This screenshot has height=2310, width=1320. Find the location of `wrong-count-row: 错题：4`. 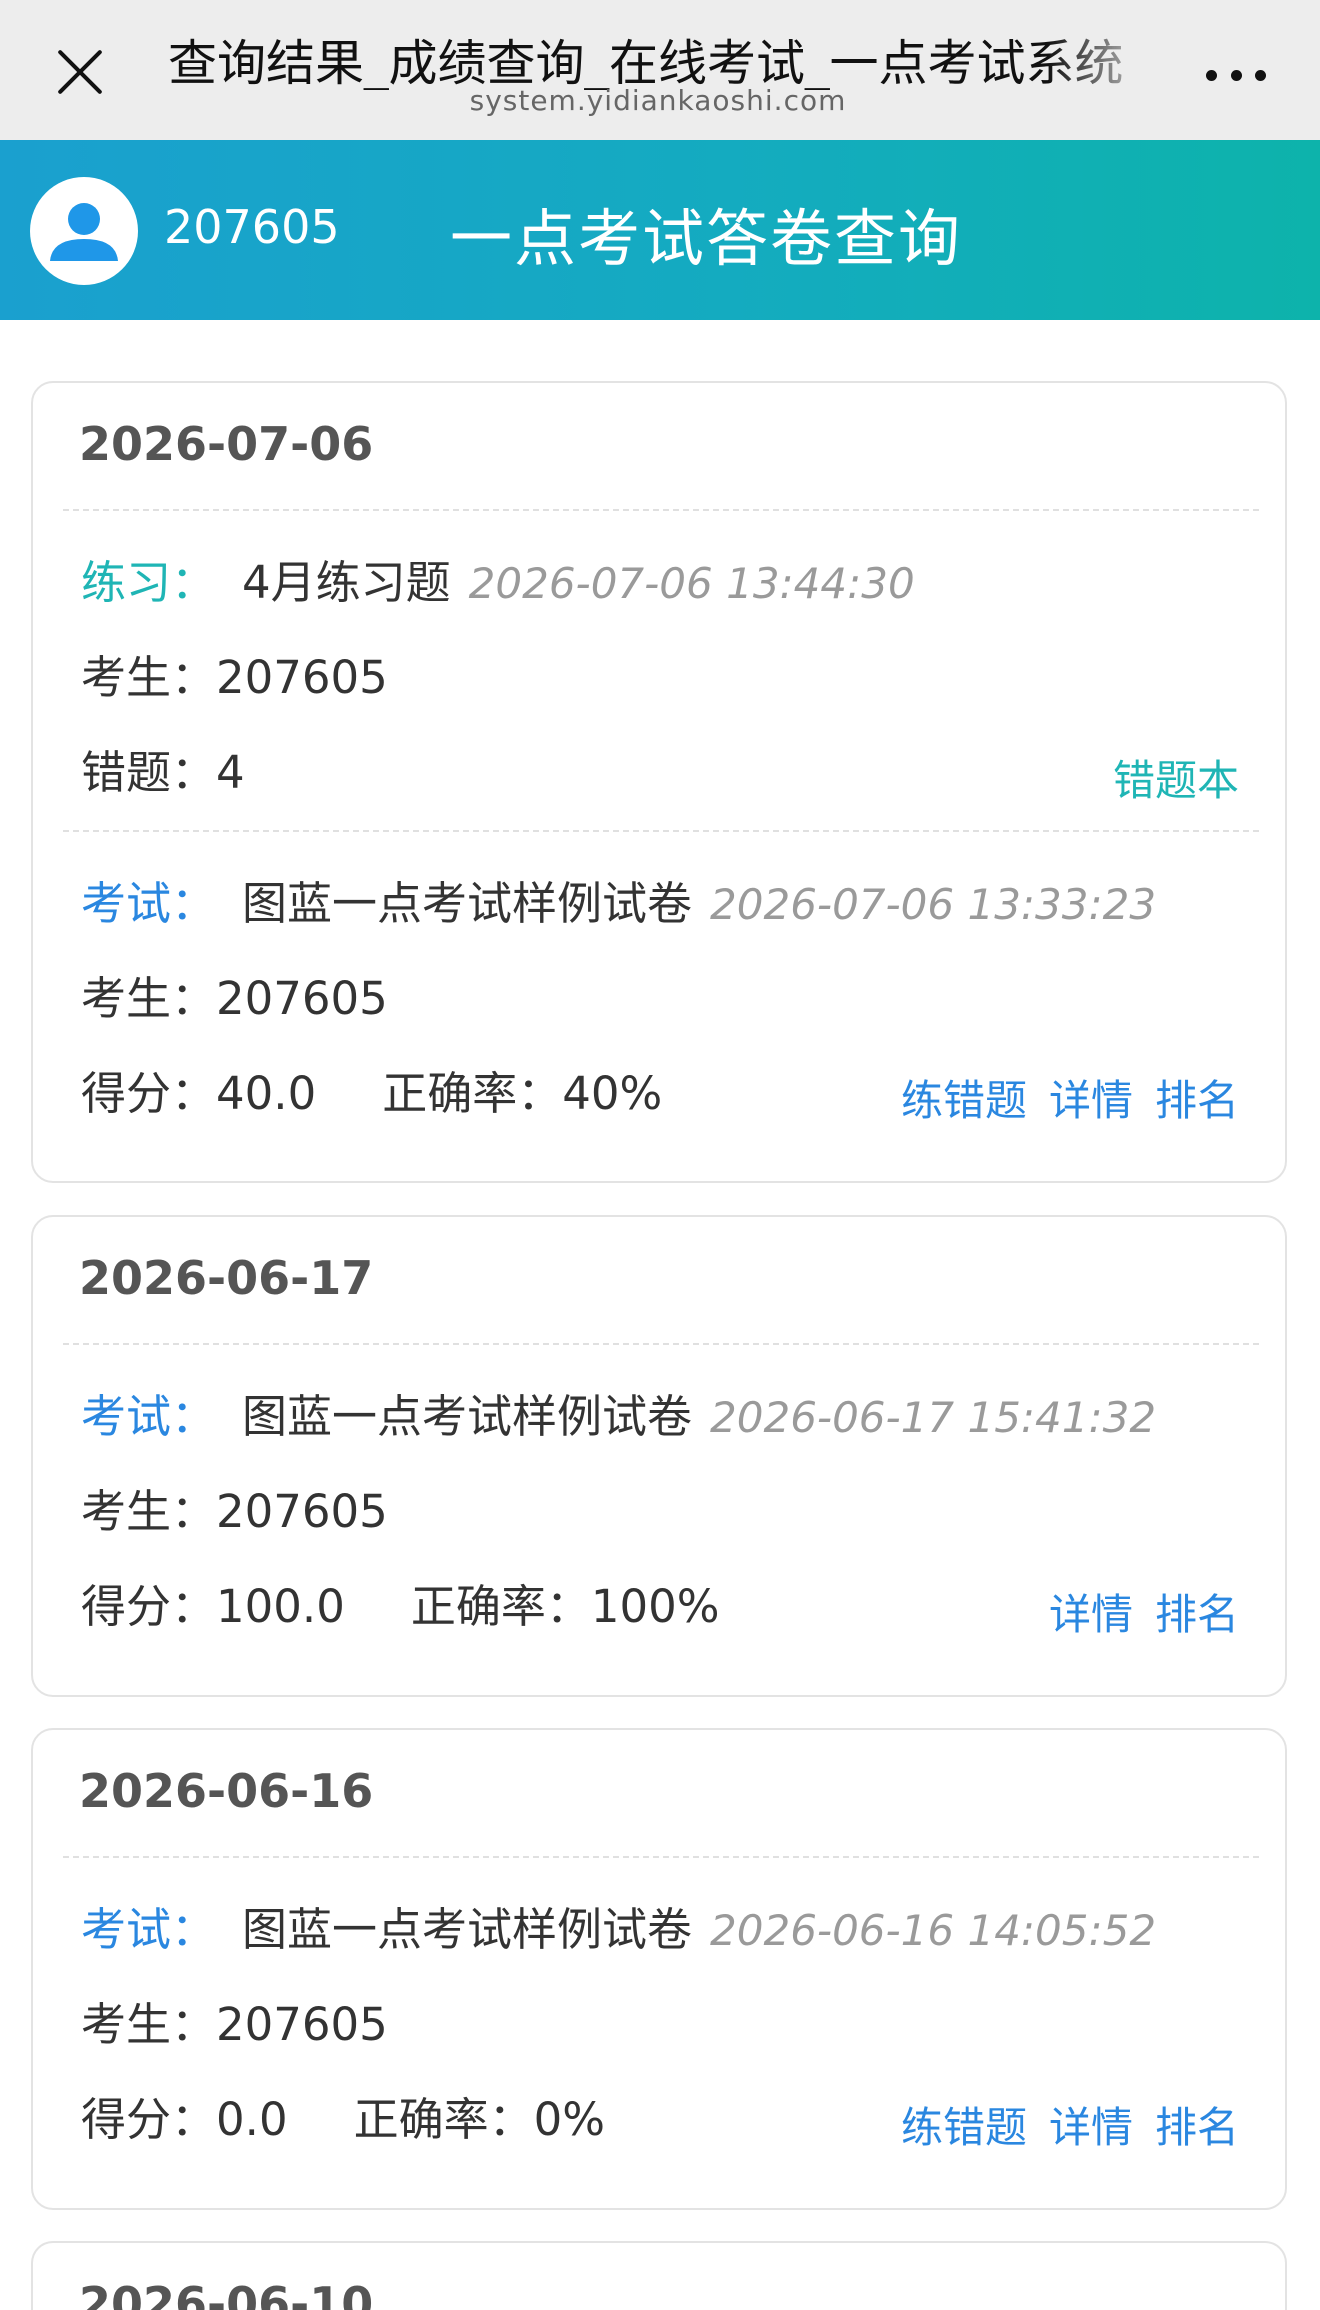

wrong-count-row: 错题：4 is located at coordinates (163, 768).